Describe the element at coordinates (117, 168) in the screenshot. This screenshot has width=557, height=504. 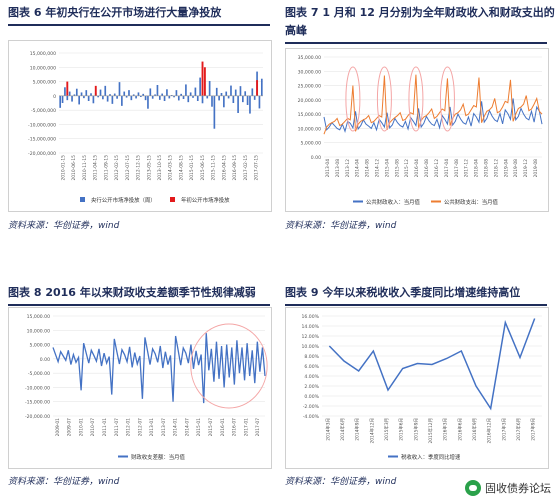
I see `chart1-xtick-label: 2012-02-15` at that location.